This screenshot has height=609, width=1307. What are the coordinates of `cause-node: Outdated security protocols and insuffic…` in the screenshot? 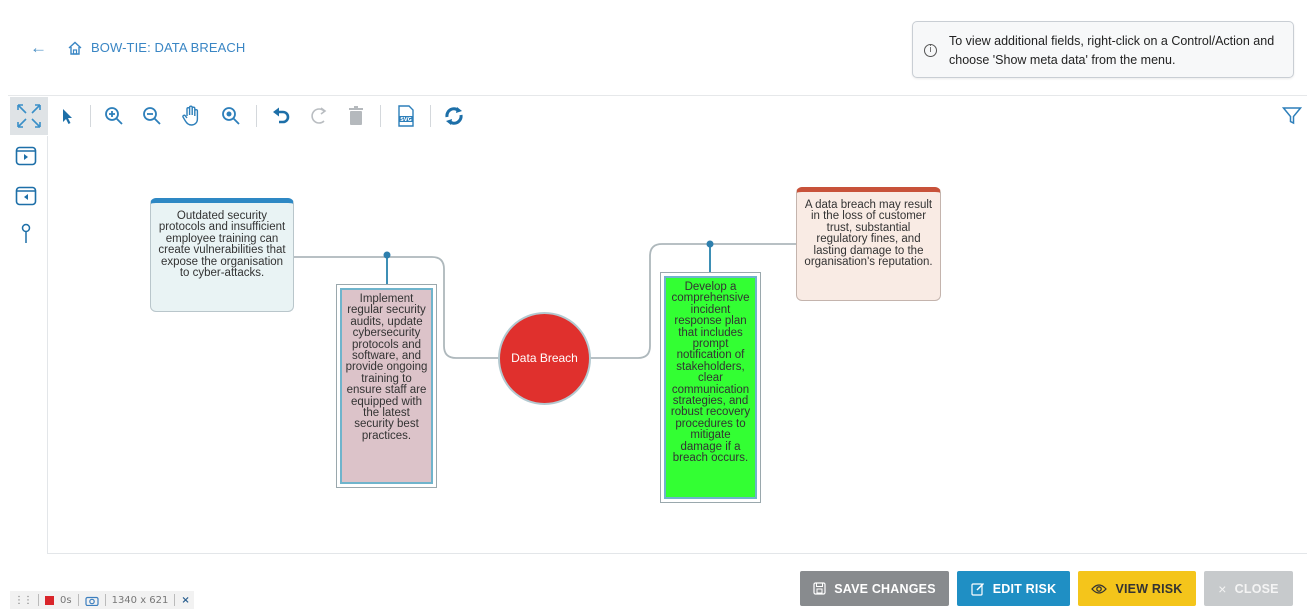 It's located at (222, 255).